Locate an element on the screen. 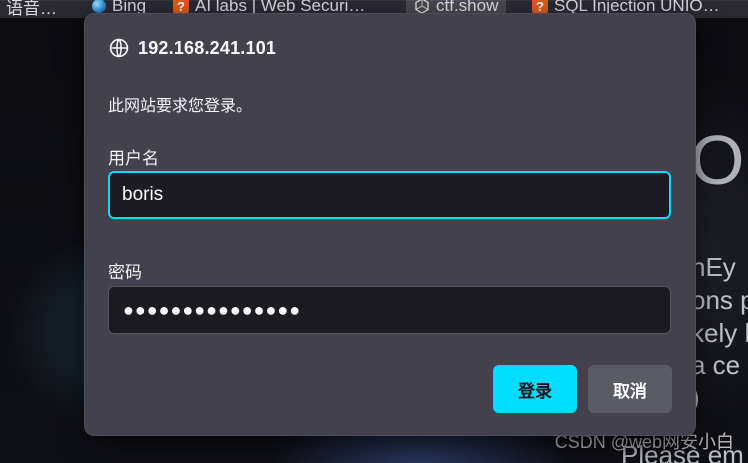 This screenshot has height=463, width=748. cancel-button-label: 取消 is located at coordinates (630, 391).